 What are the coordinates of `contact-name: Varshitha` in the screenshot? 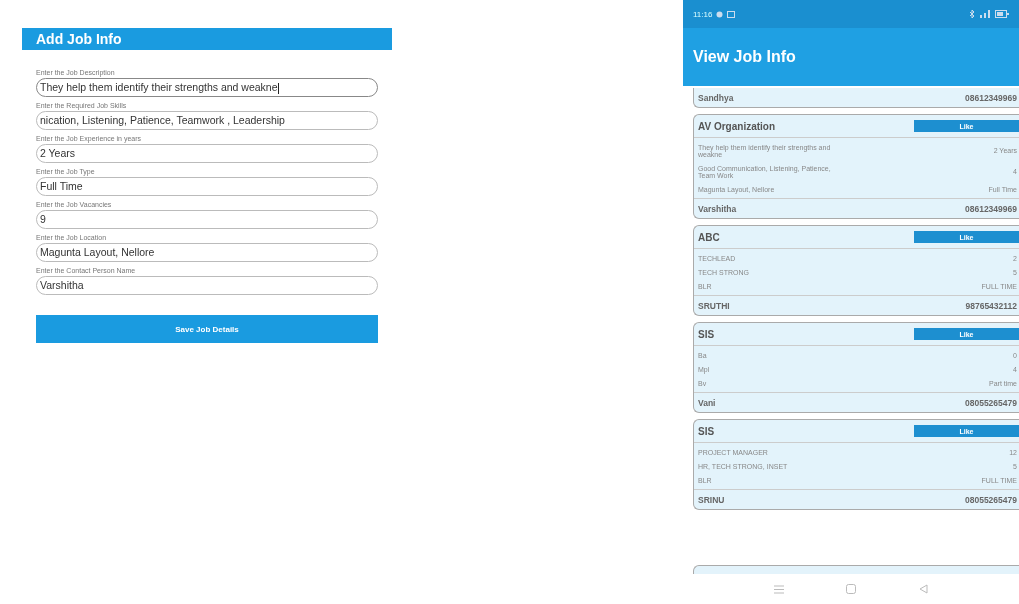 It's located at (717, 208).